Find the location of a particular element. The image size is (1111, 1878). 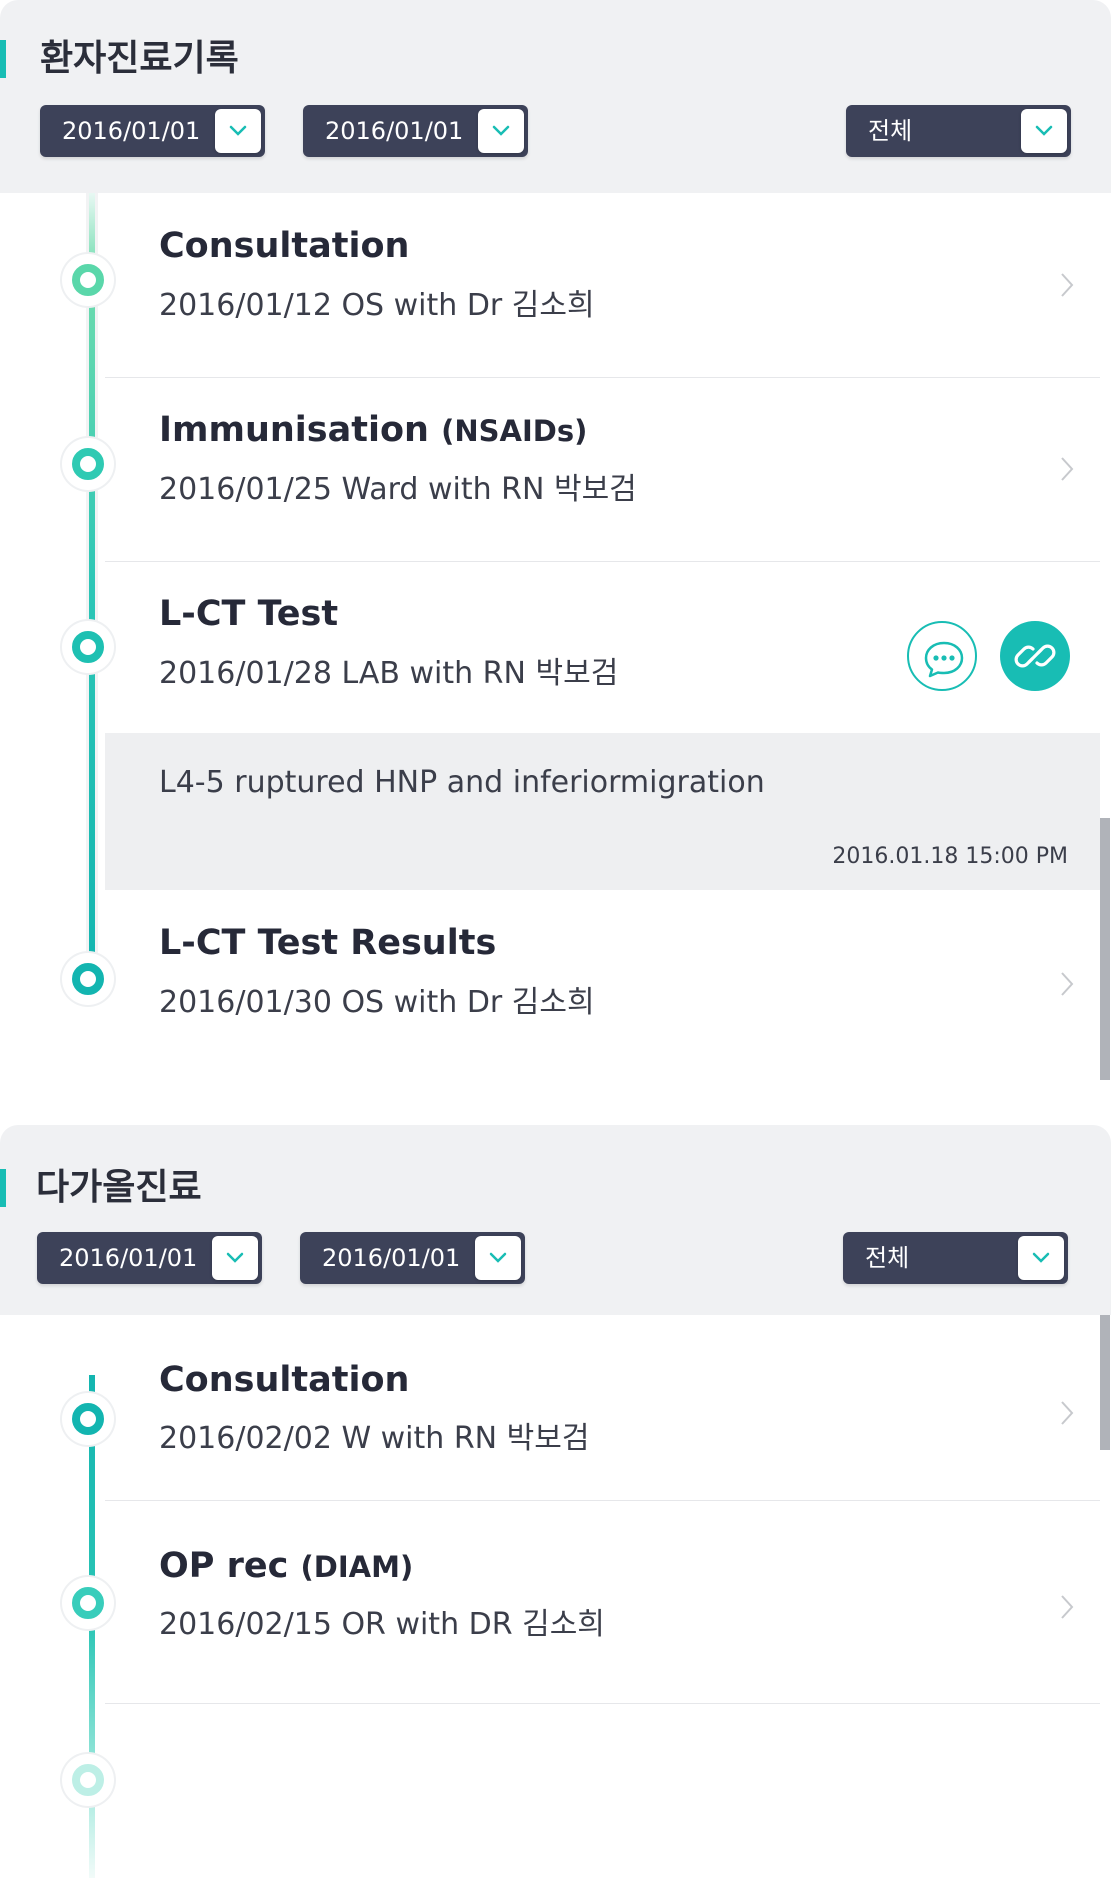

link-button is located at coordinates (1035, 656).